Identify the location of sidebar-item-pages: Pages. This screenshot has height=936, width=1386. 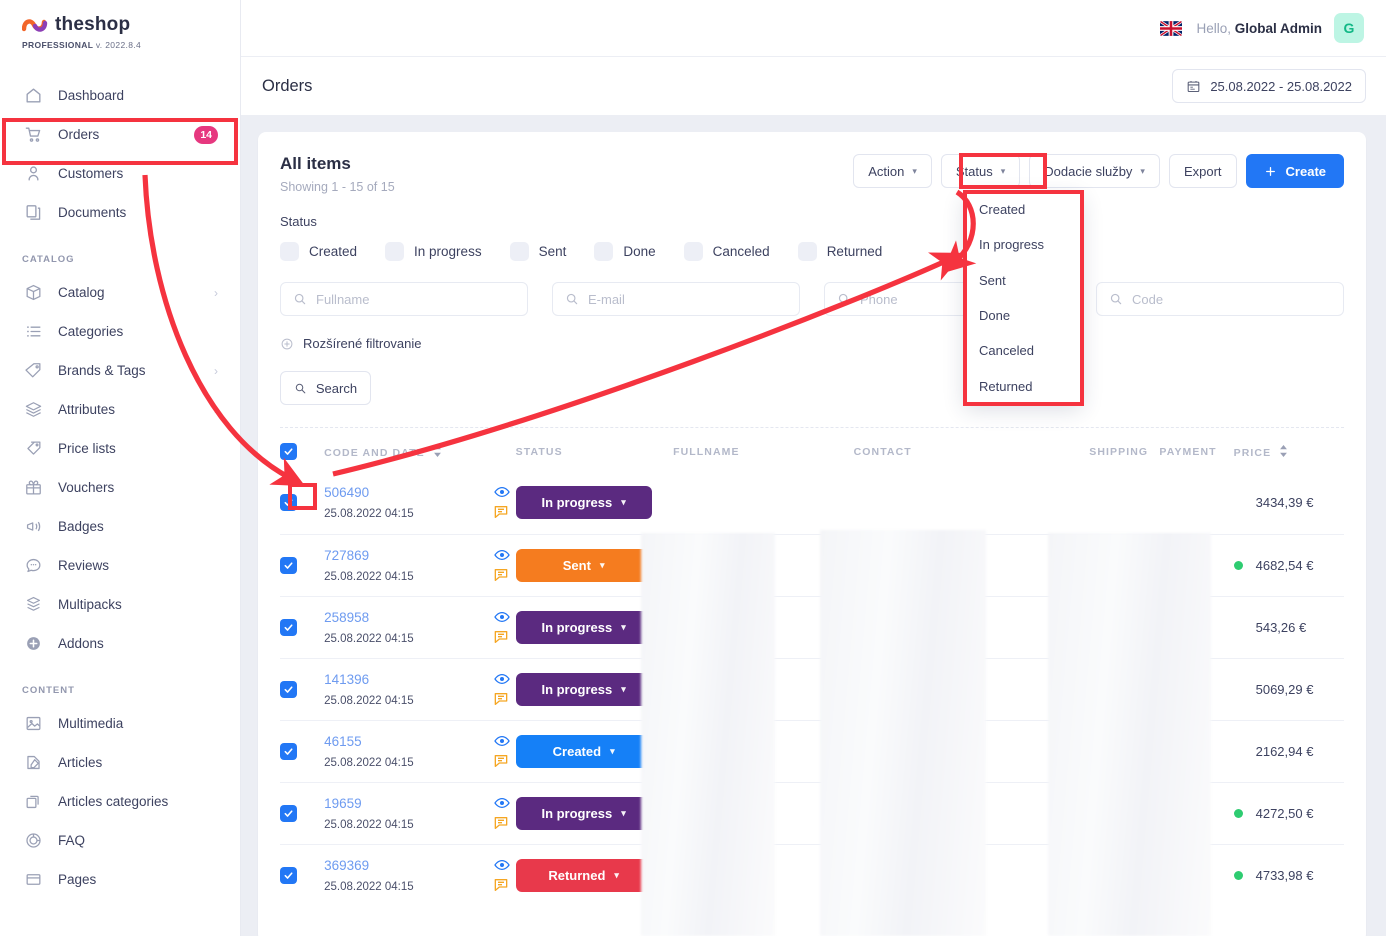
(120, 879).